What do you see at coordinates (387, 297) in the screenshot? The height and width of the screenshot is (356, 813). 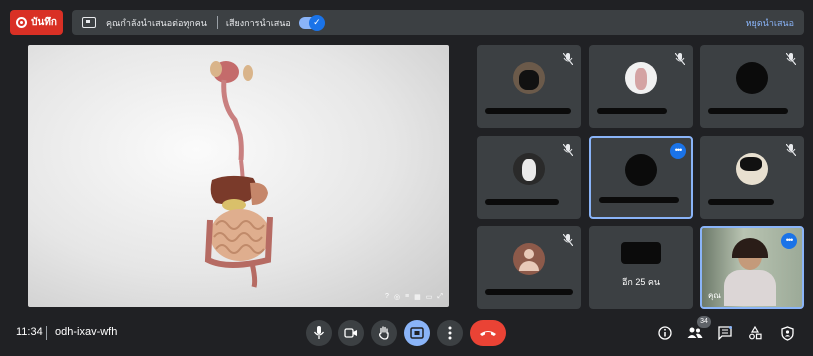 I see `help-icon: ?` at bounding box center [387, 297].